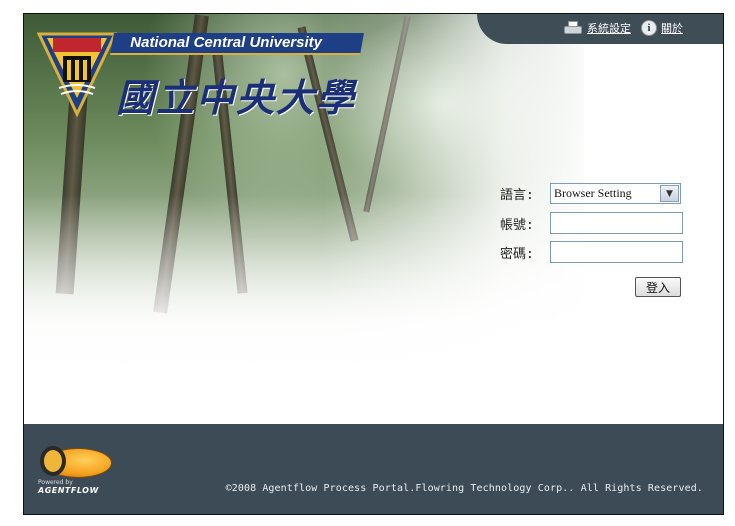  What do you see at coordinates (616, 252) in the screenshot?
I see `password-input` at bounding box center [616, 252].